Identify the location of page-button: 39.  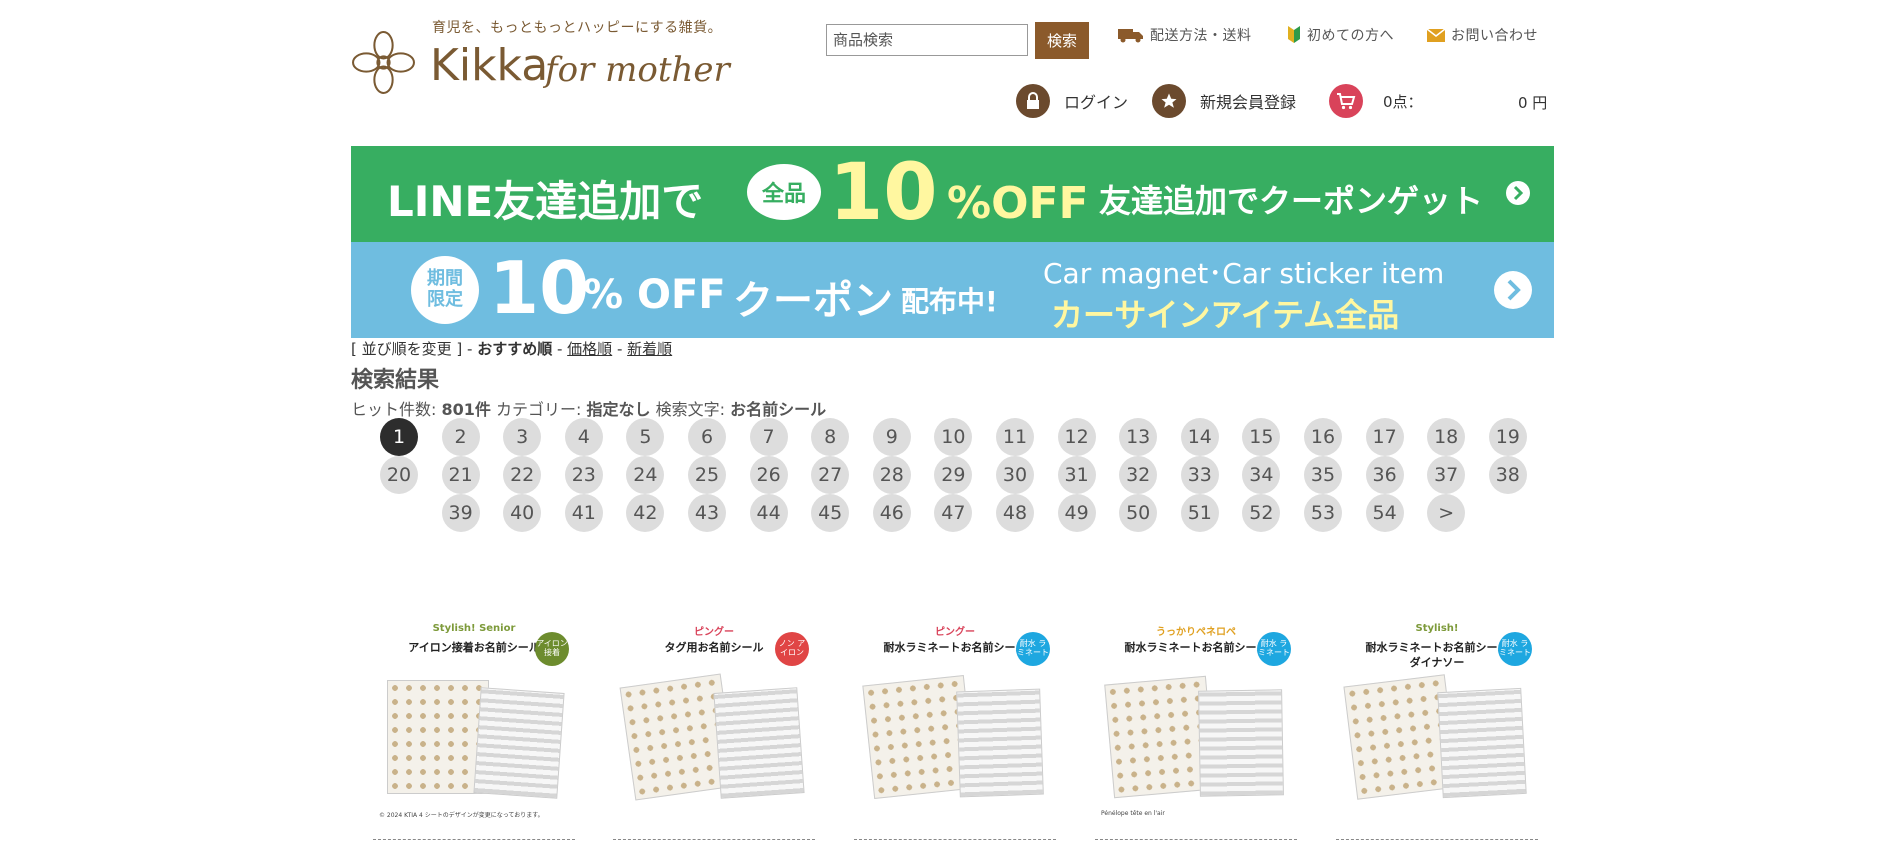
(460, 513).